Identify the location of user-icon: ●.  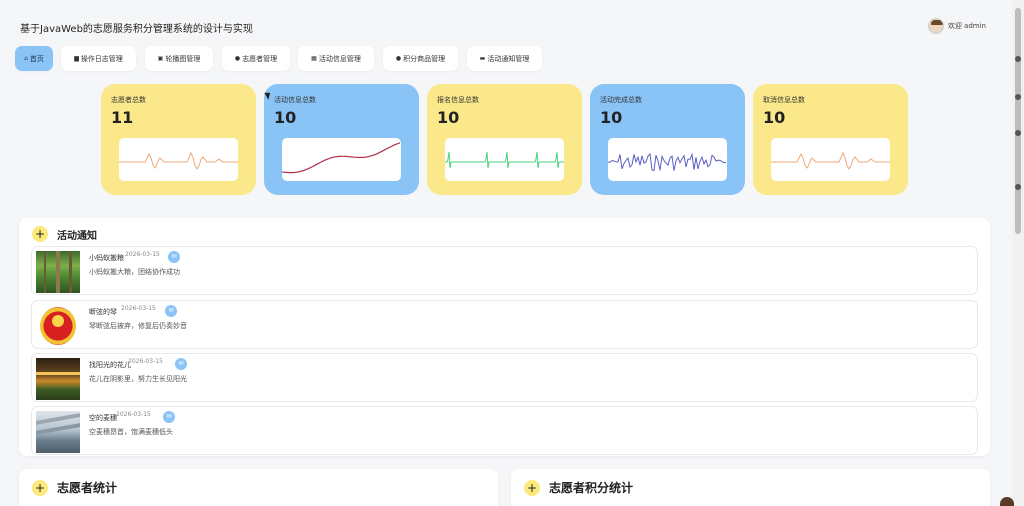
(237, 58).